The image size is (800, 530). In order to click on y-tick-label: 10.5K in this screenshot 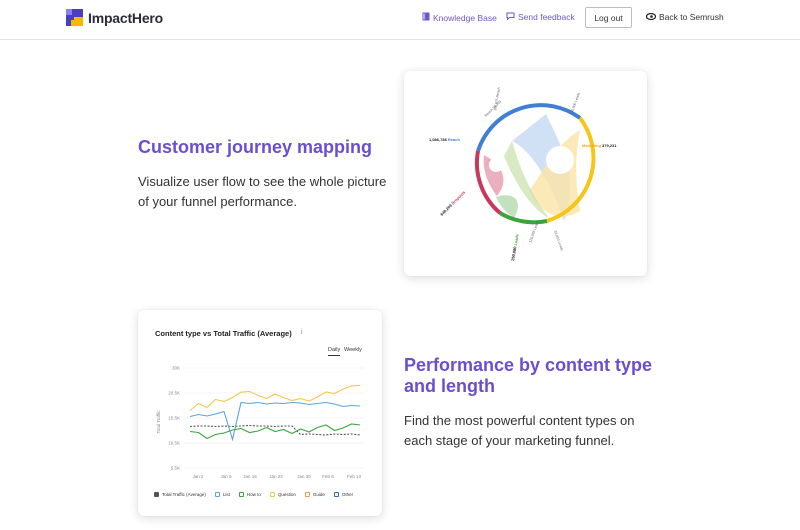, I will do `click(174, 443)`.